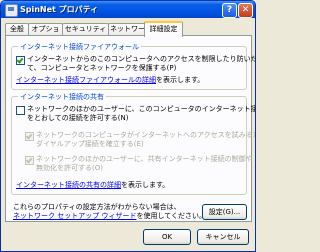  Describe the element at coordinates (146, 135) in the screenshot. I see `dialup-label-1: ネットワークのコンピュータがインターネットへのアクセスを試みるたびに` at that location.